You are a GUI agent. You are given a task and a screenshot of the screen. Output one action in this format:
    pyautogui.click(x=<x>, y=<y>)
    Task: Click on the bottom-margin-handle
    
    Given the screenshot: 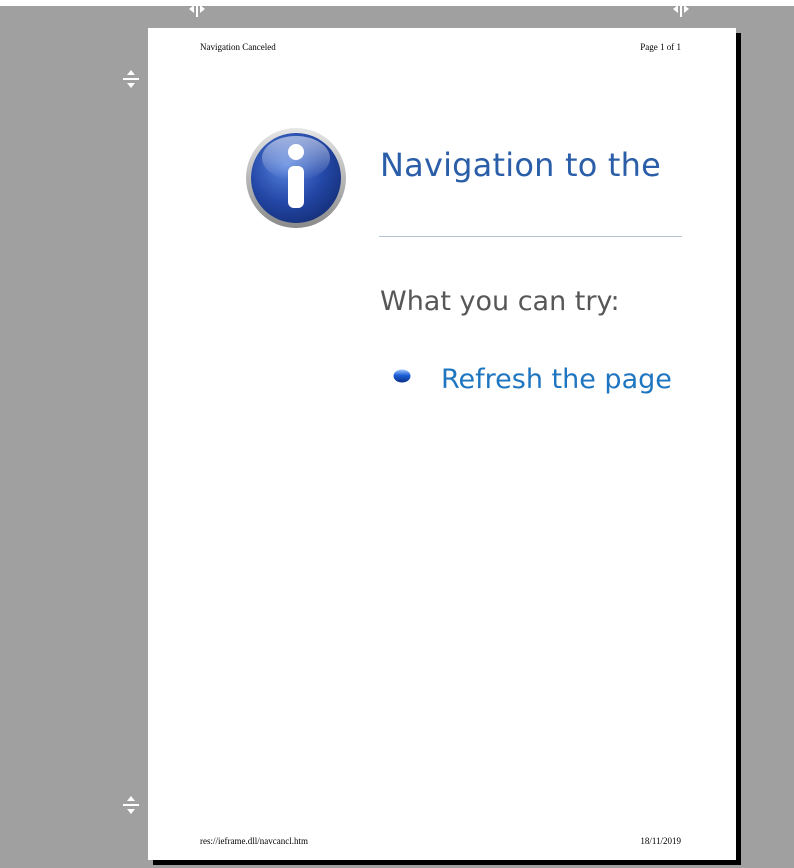 What is the action you would take?
    pyautogui.click(x=131, y=805)
    